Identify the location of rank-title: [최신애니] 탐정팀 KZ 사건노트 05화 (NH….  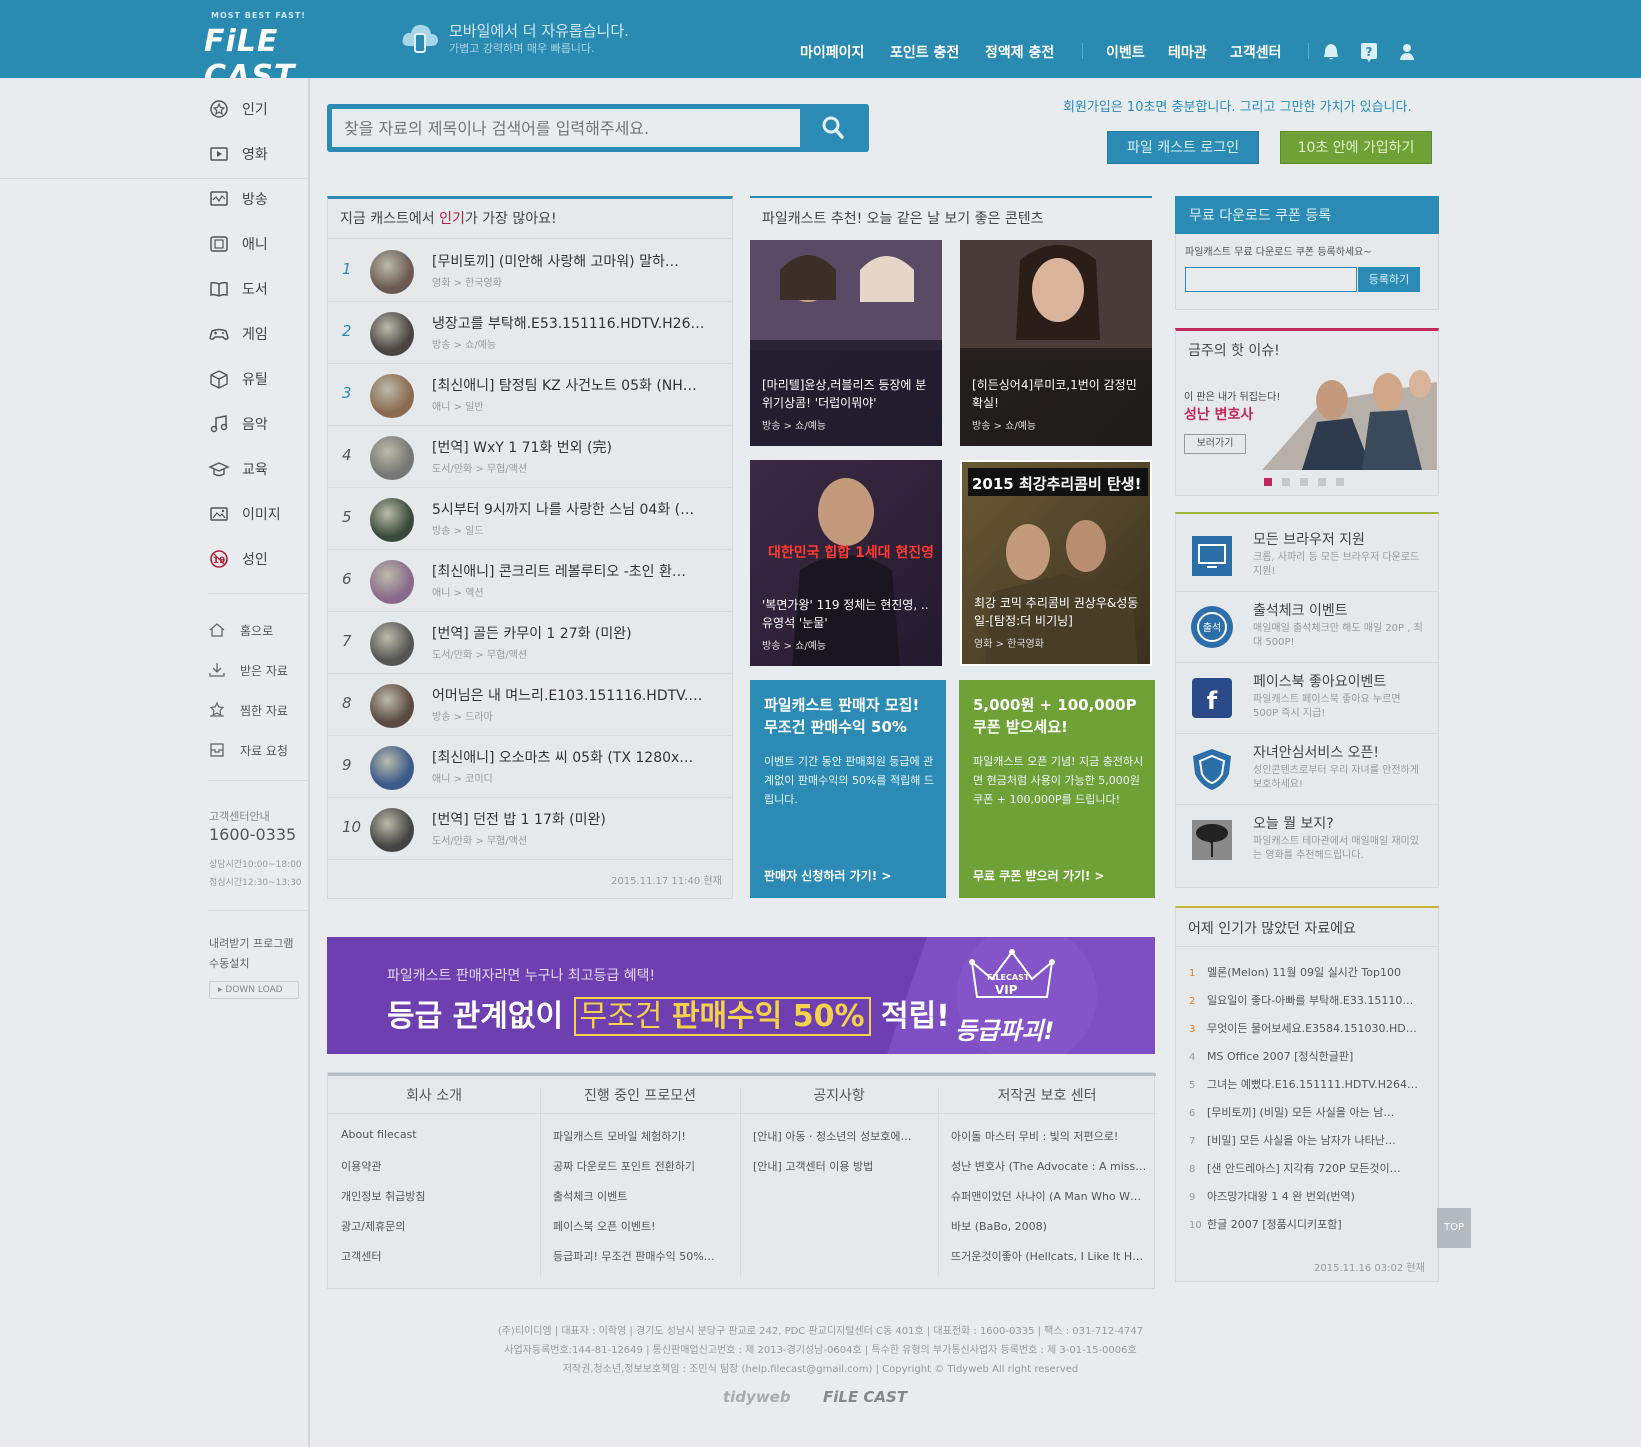
(577, 385).